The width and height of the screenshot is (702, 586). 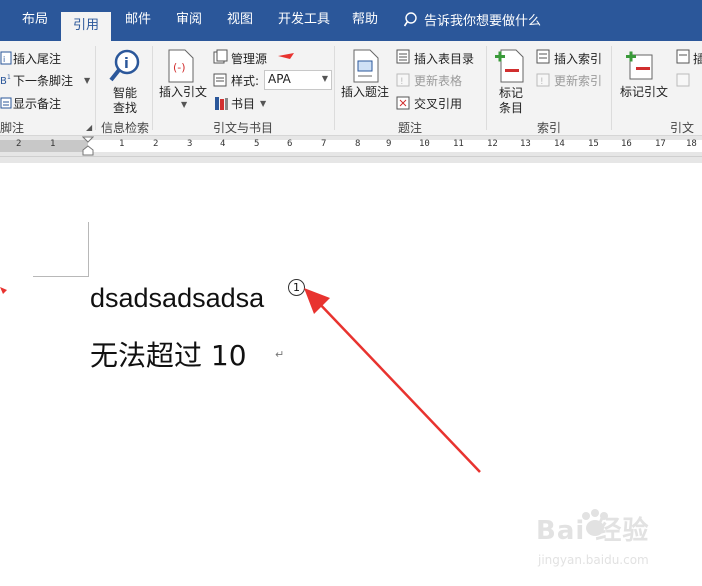 What do you see at coordinates (410, 128) in the screenshot?
I see `captions-group-label: 题注` at bounding box center [410, 128].